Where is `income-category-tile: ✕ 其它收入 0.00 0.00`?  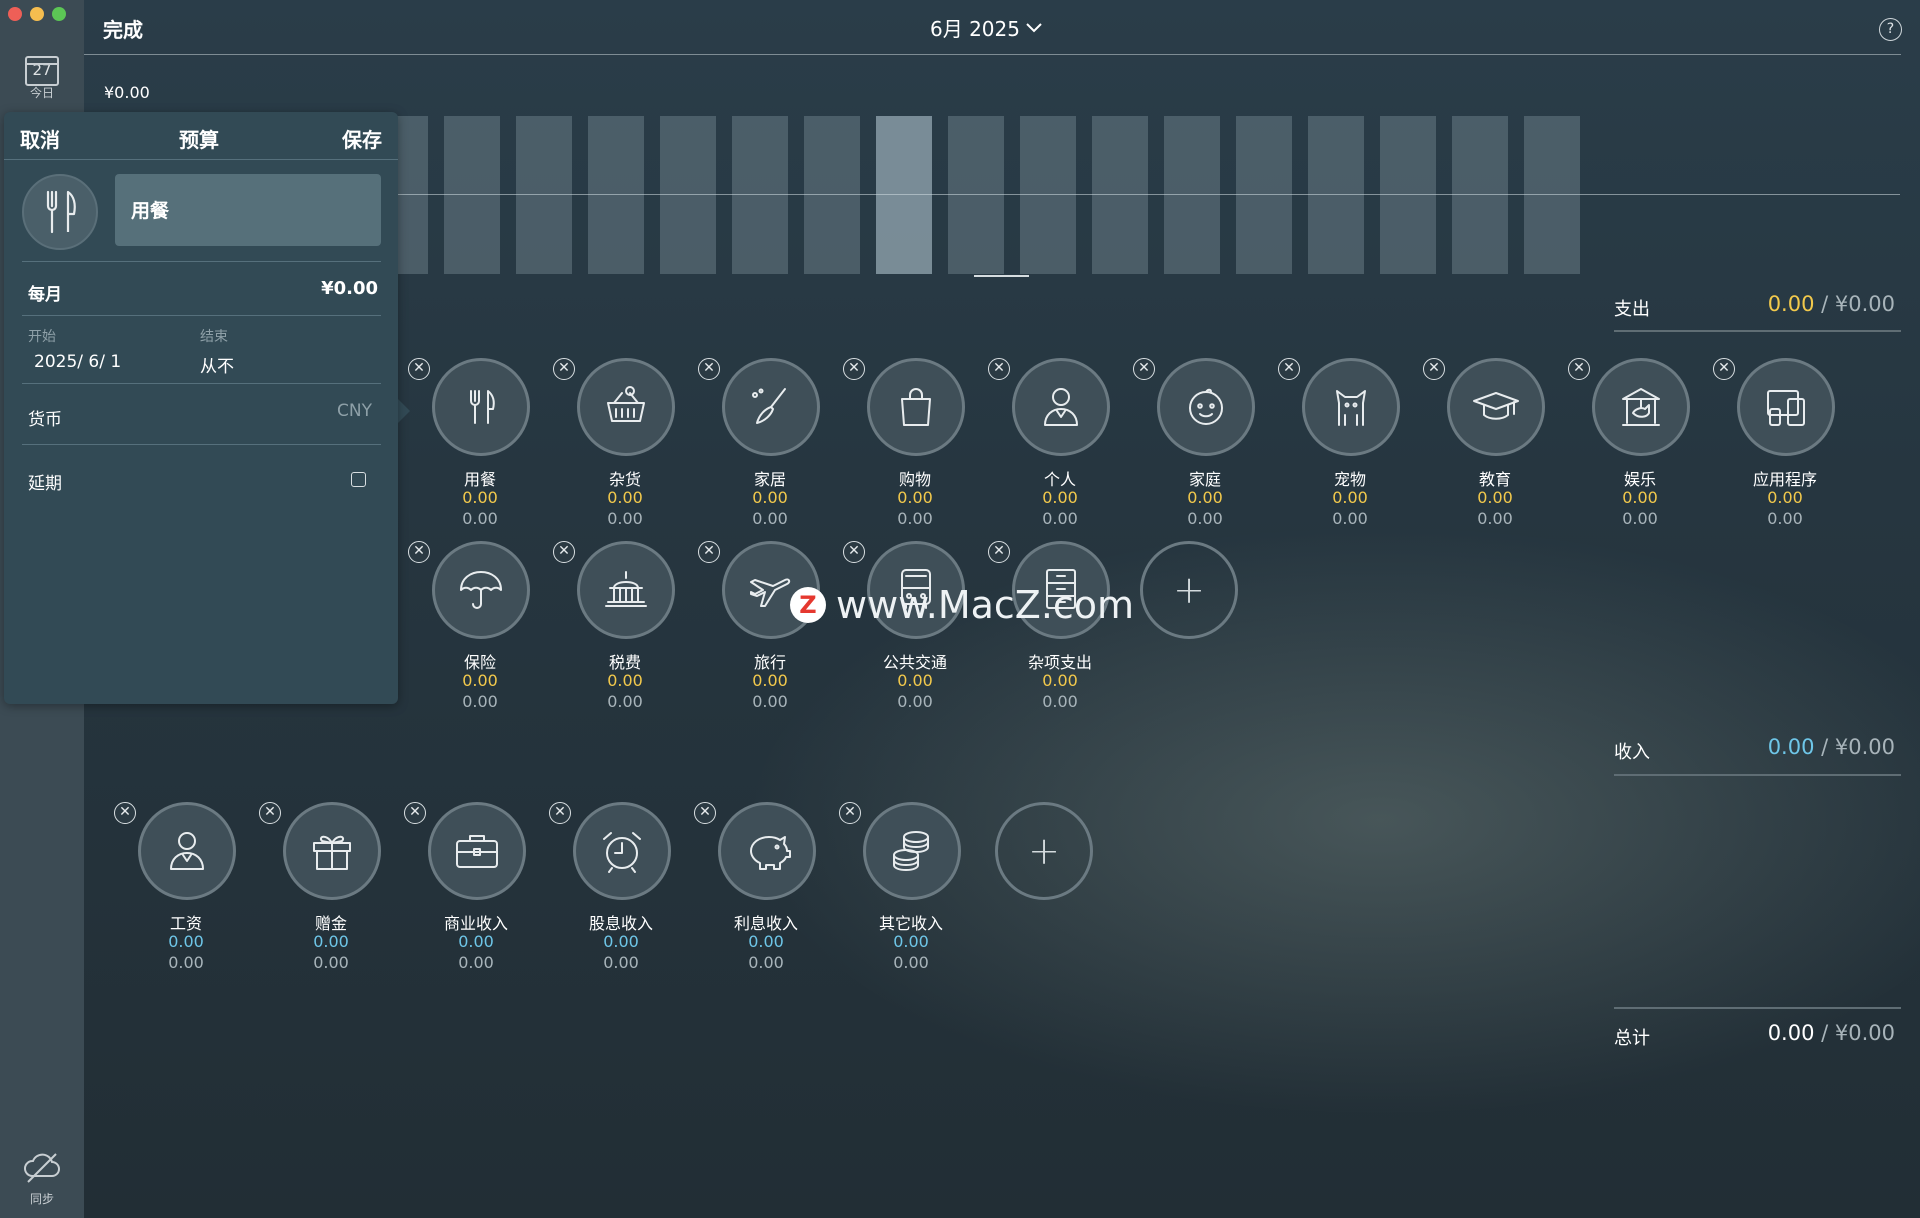 income-category-tile: ✕ 其它收入 0.00 0.00 is located at coordinates (903, 892).